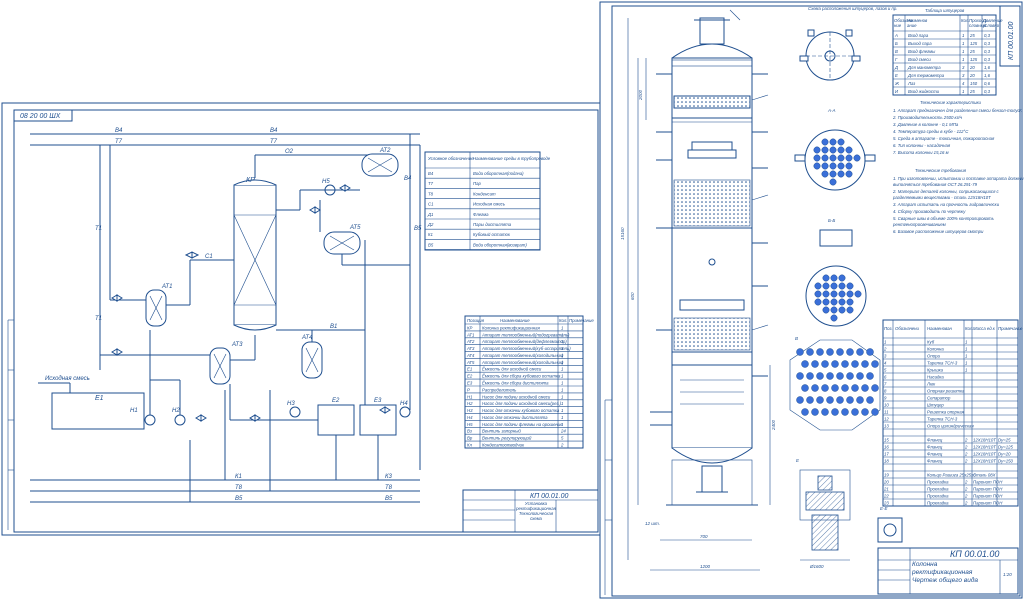  What do you see at coordinates (886, 447) in the screenshot?
I see `parts-cell: 16` at bounding box center [886, 447].